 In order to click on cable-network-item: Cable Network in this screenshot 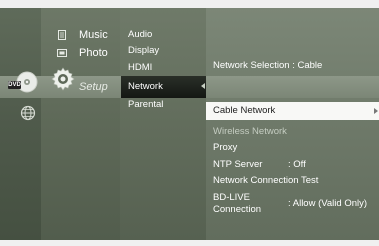, I will do `click(244, 110)`.